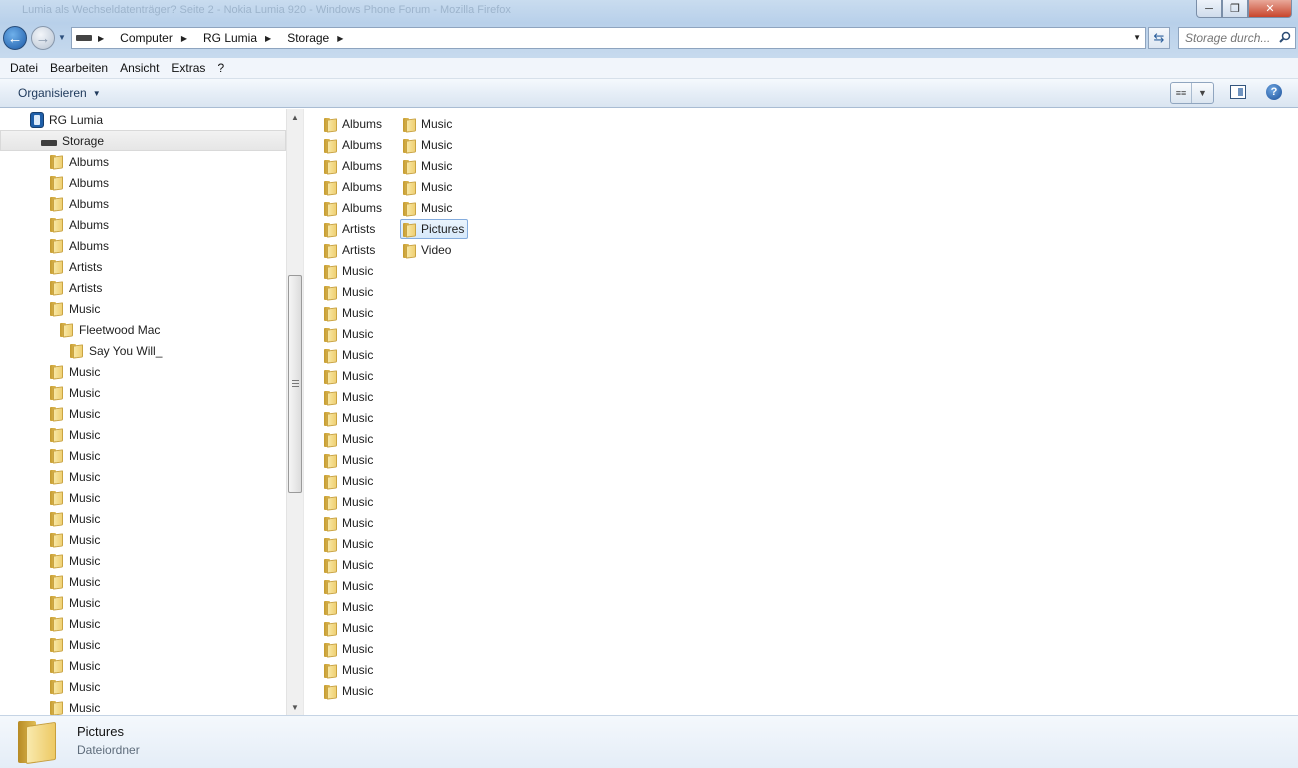 This screenshot has width=1298, height=768. What do you see at coordinates (24, 68) in the screenshot?
I see `menu-file: Datei` at bounding box center [24, 68].